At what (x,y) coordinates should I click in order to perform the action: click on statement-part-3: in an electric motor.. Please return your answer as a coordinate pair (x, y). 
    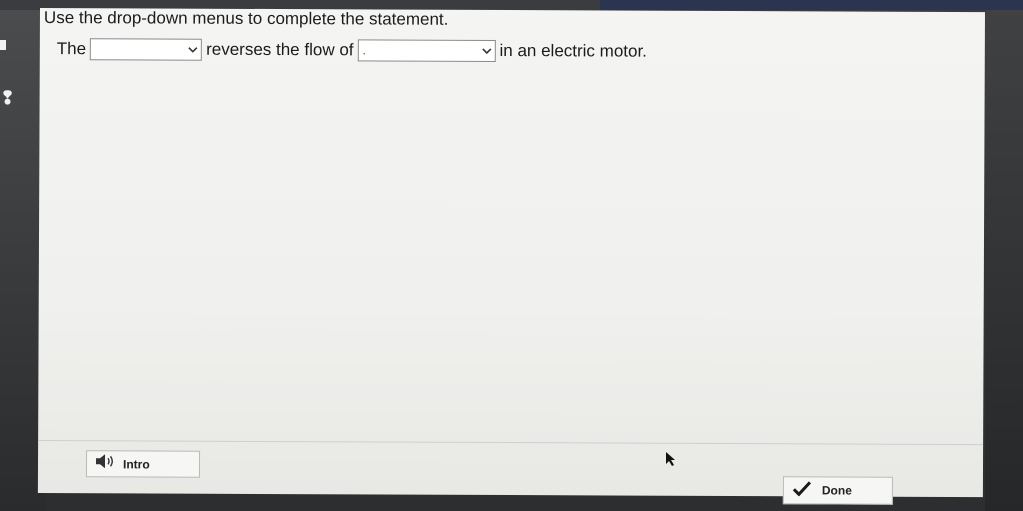
    Looking at the image, I should click on (573, 51).